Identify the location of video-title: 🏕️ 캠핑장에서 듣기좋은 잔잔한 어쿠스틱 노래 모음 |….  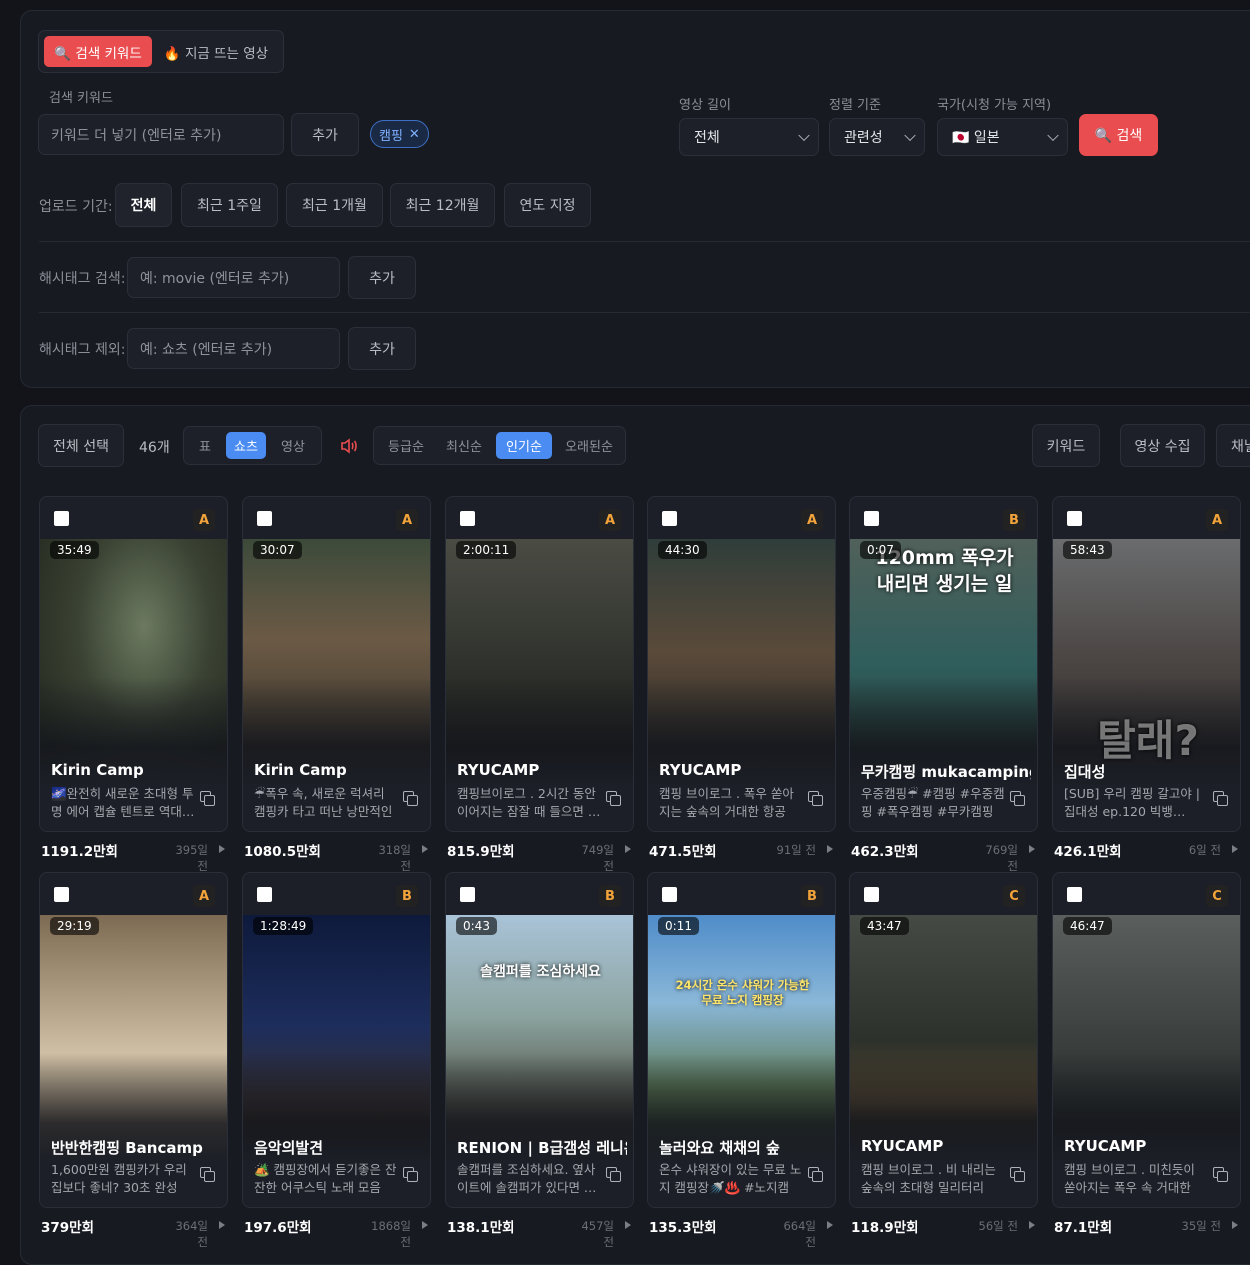
(327, 1179).